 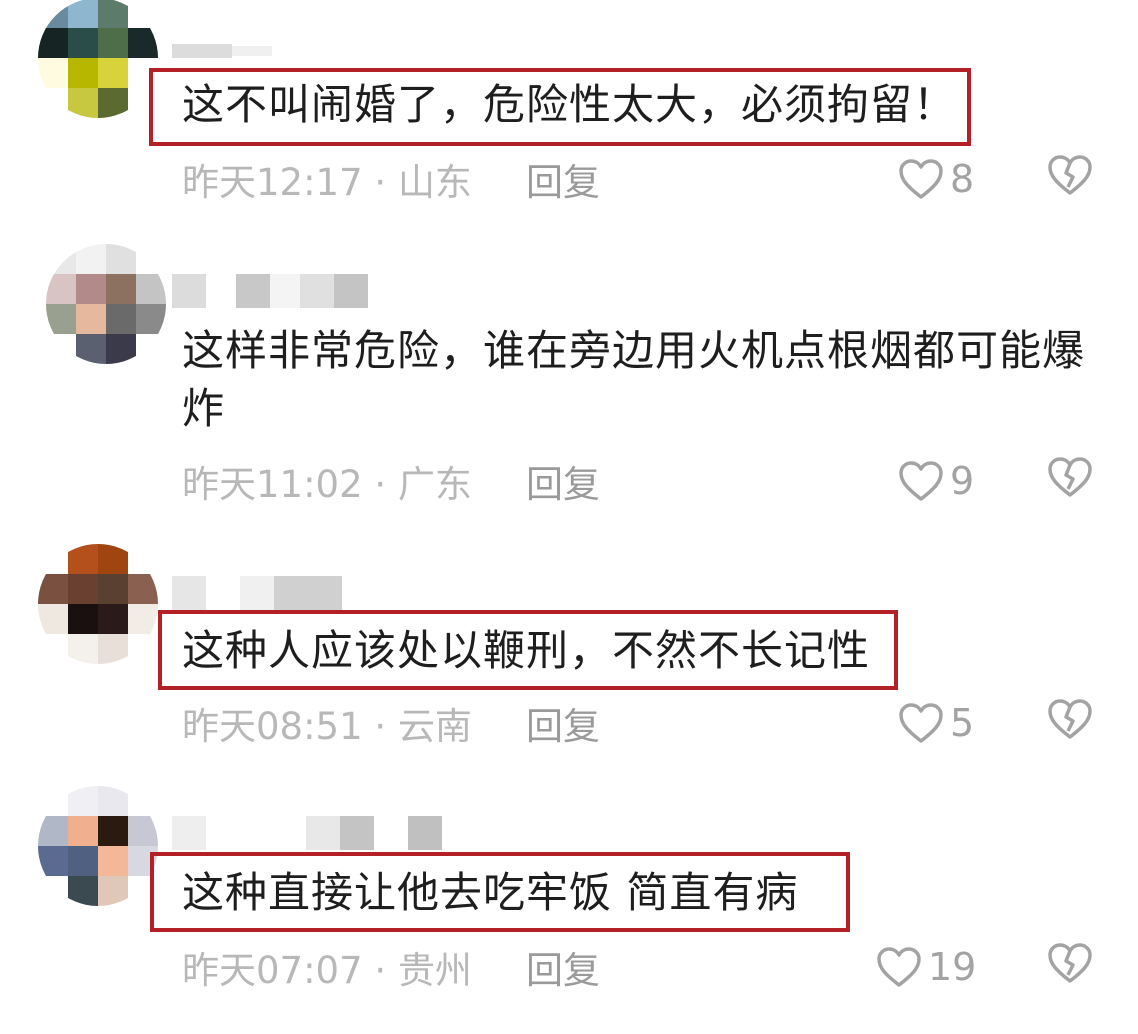 I want to click on like-count: 5, so click(x=962, y=723).